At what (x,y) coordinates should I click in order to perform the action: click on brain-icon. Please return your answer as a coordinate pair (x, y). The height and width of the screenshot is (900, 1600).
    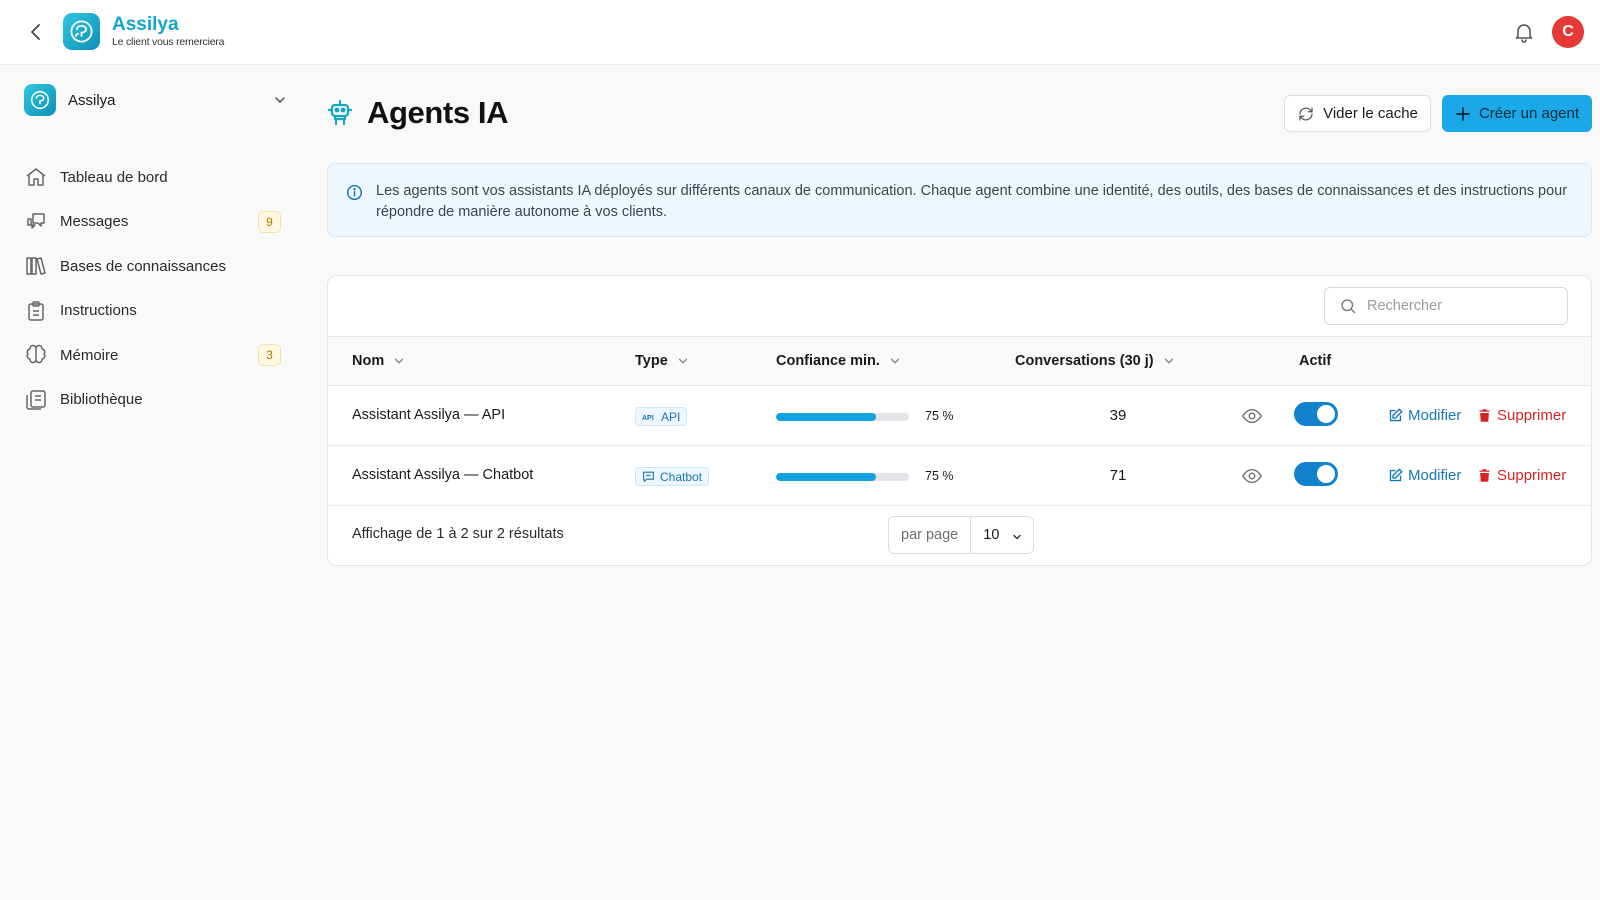
    Looking at the image, I should click on (36, 355).